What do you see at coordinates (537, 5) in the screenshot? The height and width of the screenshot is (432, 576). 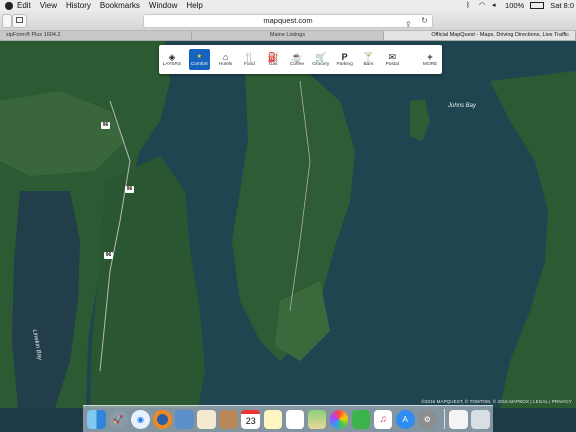 I see `battery-icon` at bounding box center [537, 5].